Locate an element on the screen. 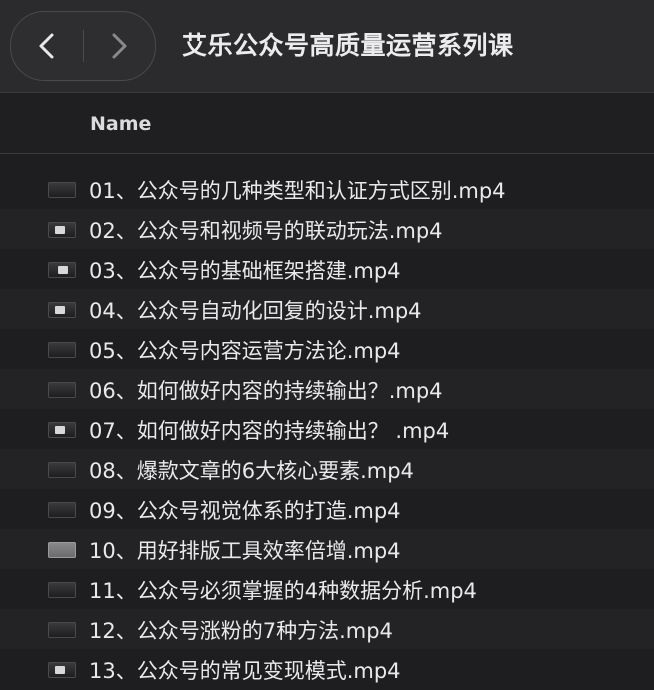  file-name: 10、用好排版工具效率倍增.mp4 is located at coordinates (245, 551).